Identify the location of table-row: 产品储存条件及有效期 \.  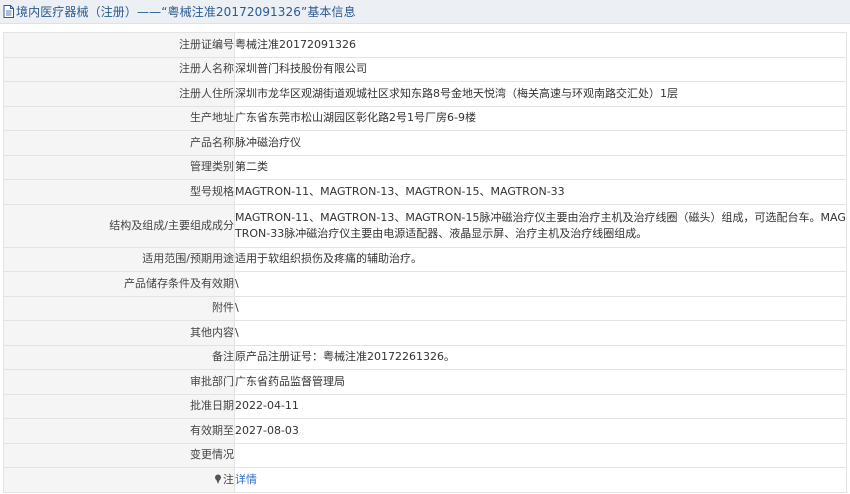
(425, 284).